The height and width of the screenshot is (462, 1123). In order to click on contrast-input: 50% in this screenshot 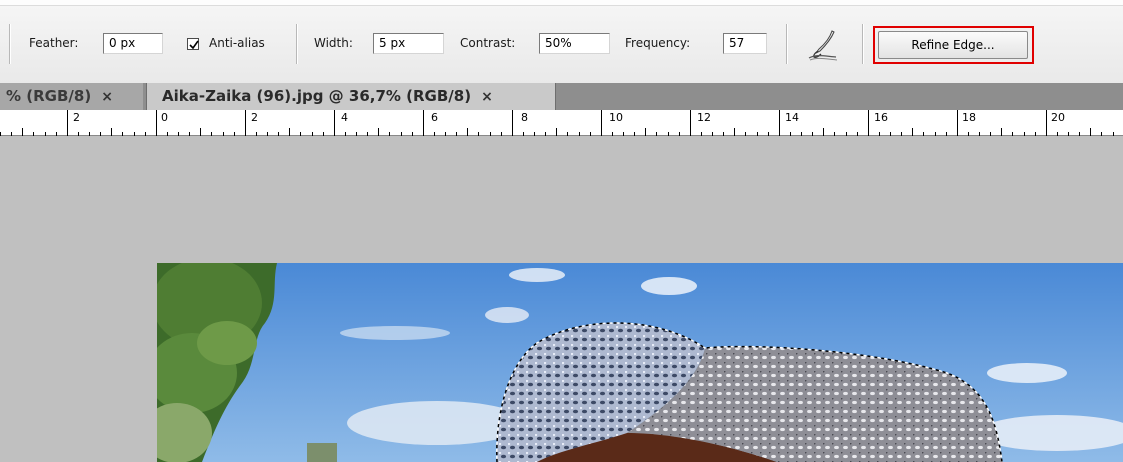, I will do `click(574, 43)`.